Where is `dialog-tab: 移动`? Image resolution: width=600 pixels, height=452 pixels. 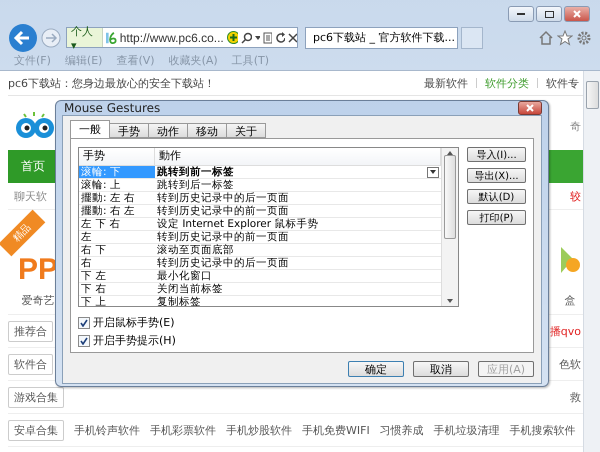
dialog-tab: 移动 is located at coordinates (207, 130).